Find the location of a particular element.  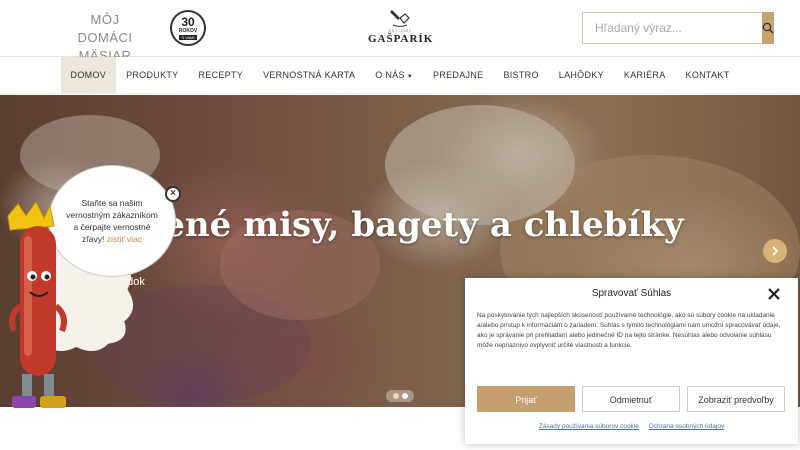

chevron-right-icon is located at coordinates (775, 251).